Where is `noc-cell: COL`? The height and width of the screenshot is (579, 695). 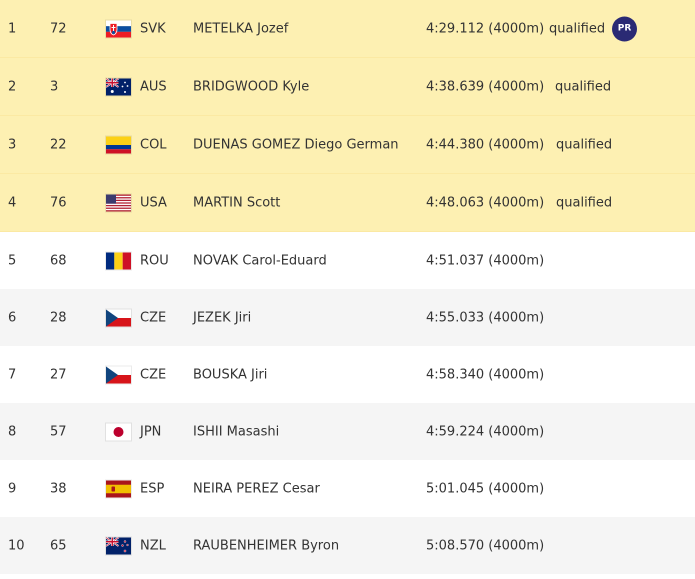 noc-cell: COL is located at coordinates (153, 144).